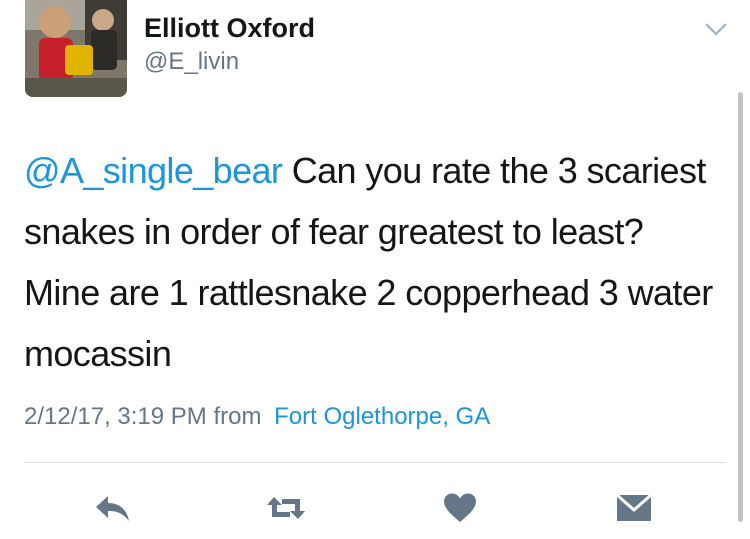 Image resolution: width=750 pixels, height=539 pixels. Describe the element at coordinates (237, 416) in the screenshot. I see `from-label: from` at that location.